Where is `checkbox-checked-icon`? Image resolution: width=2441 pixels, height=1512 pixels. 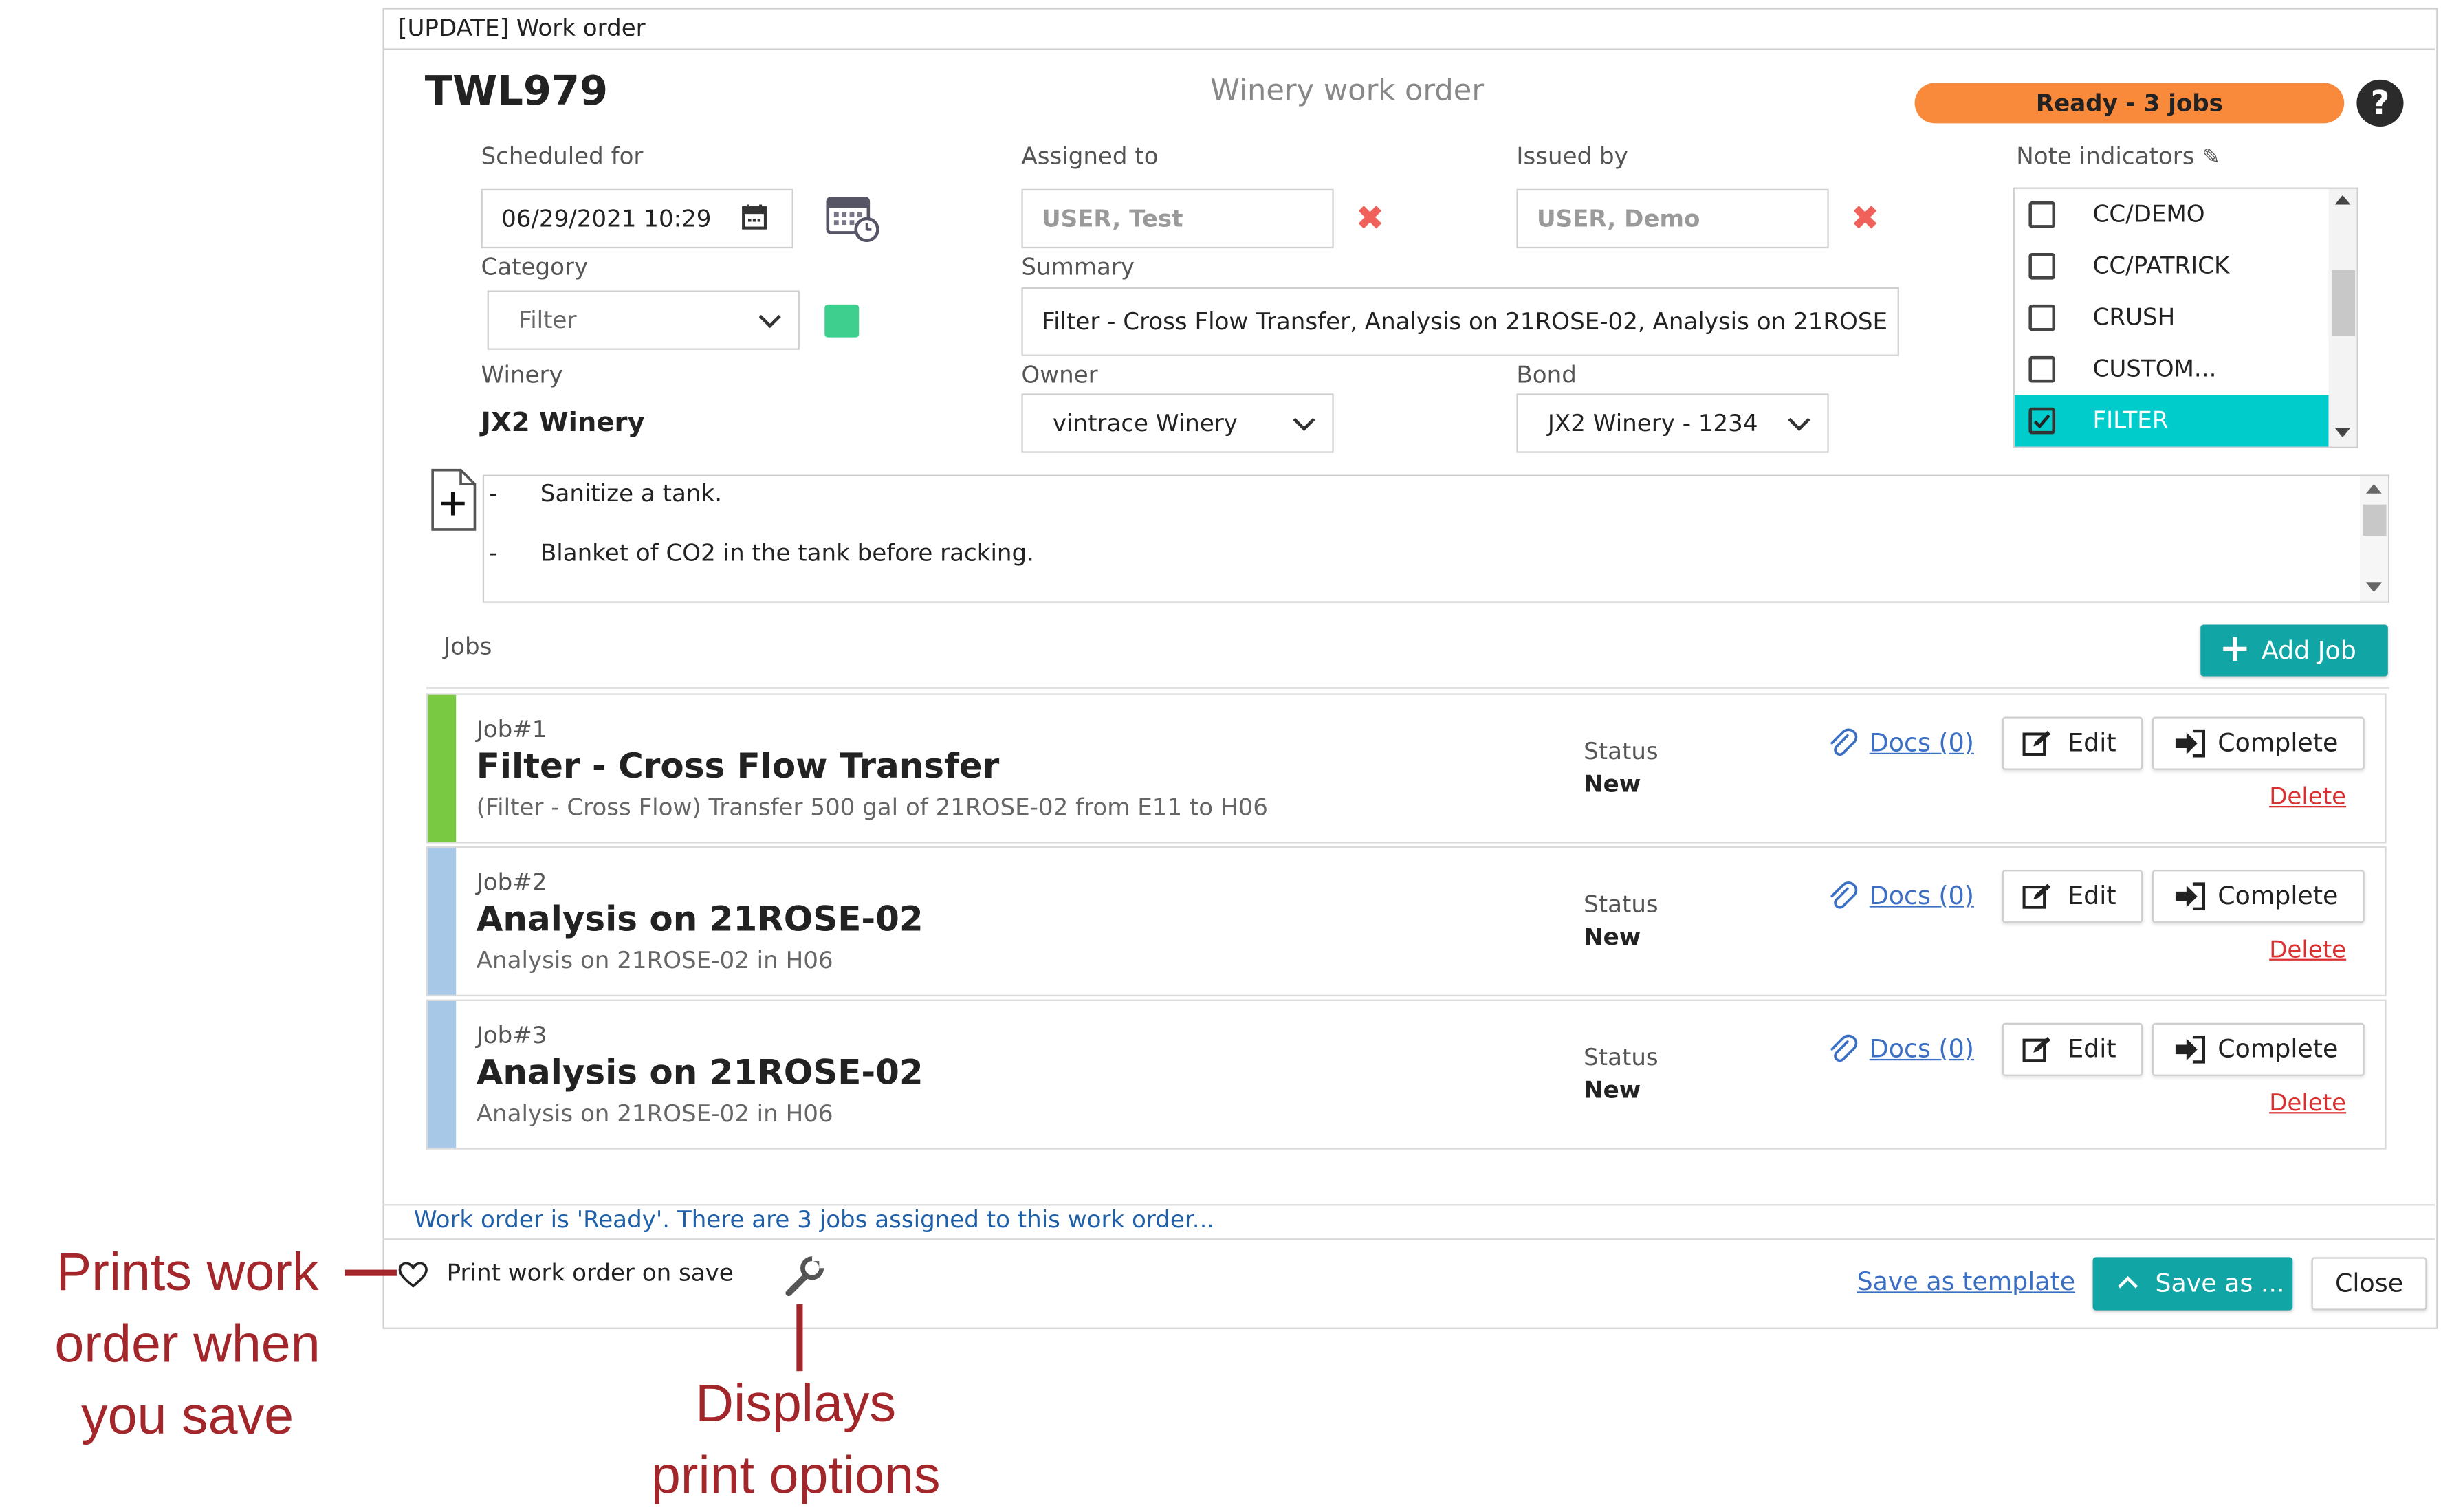 checkbox-checked-icon is located at coordinates (2042, 421).